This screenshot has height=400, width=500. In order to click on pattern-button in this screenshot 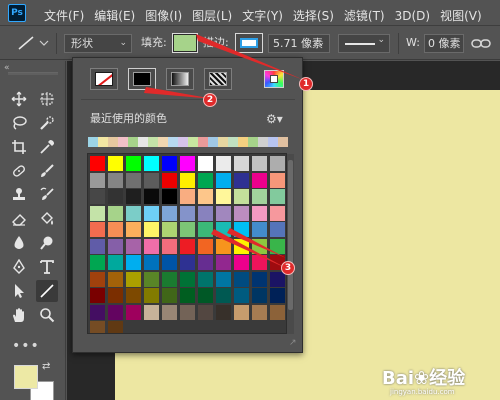, I will do `click(218, 79)`.